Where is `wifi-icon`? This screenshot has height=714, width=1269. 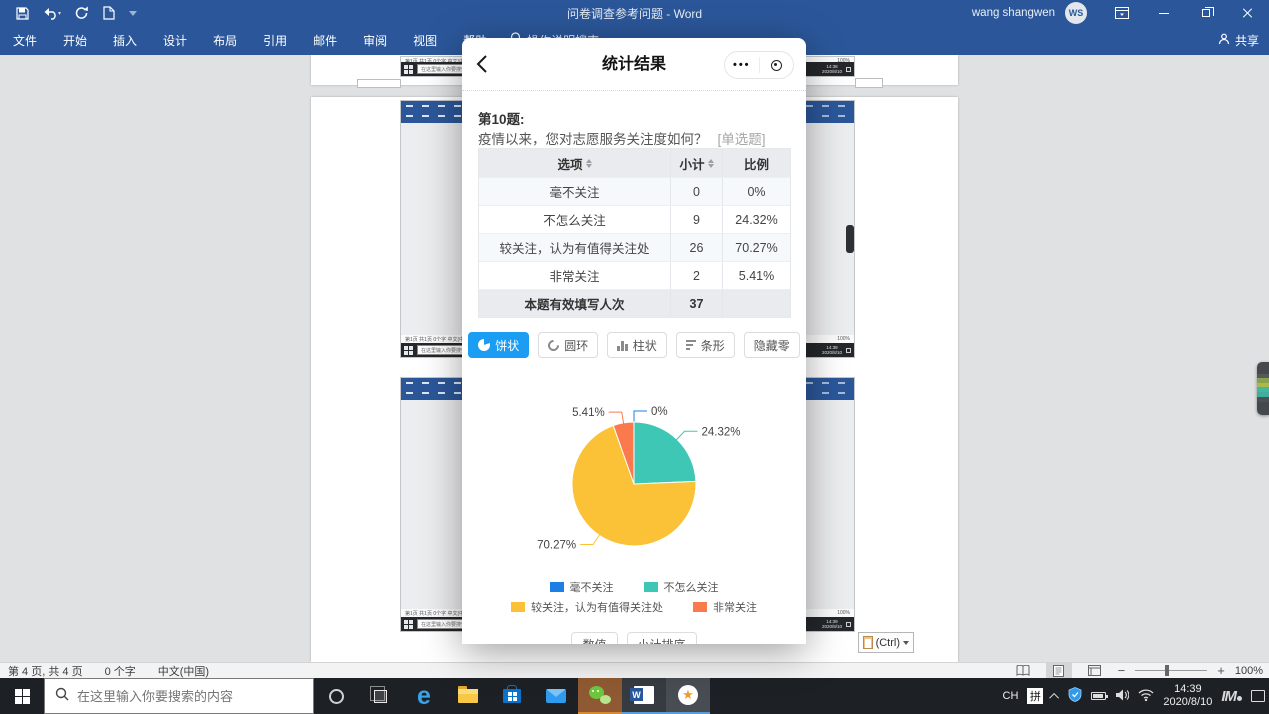 wifi-icon is located at coordinates (1146, 696).